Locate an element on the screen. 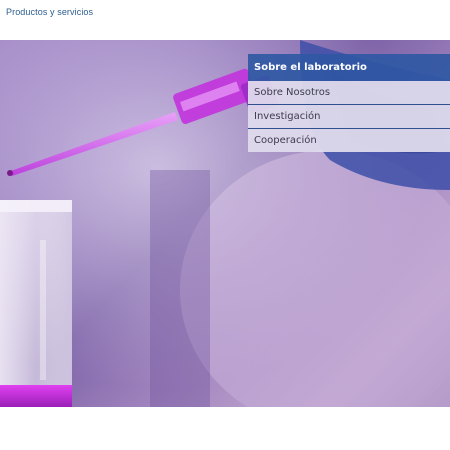 The width and height of the screenshot is (450, 450). side-menu-item-investigacion: Investigación is located at coordinates (349, 117).